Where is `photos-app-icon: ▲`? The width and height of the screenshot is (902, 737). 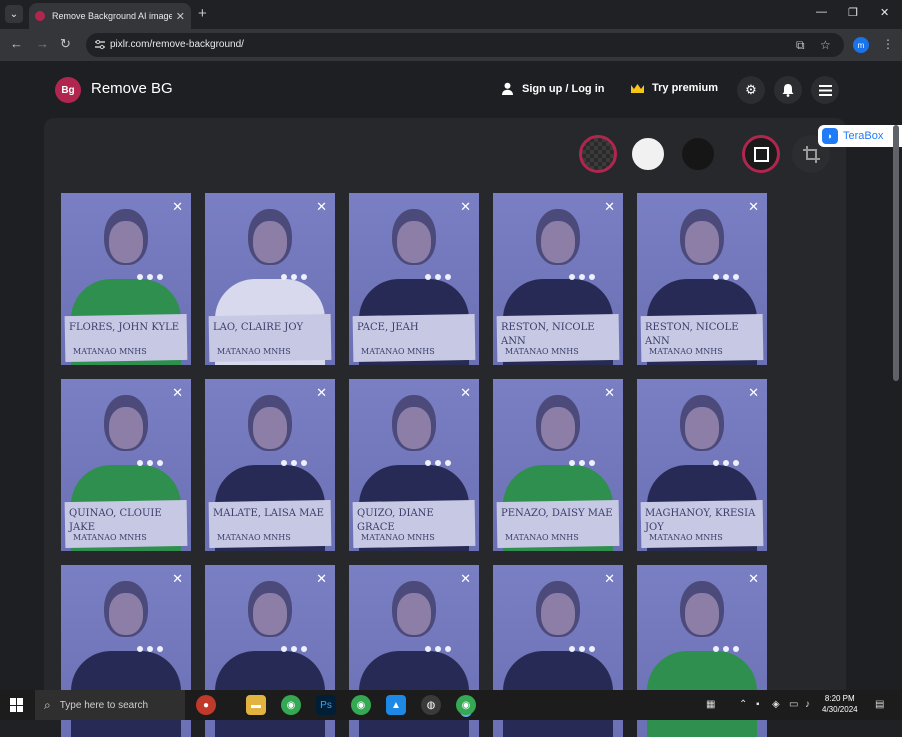 photos-app-icon: ▲ is located at coordinates (396, 705).